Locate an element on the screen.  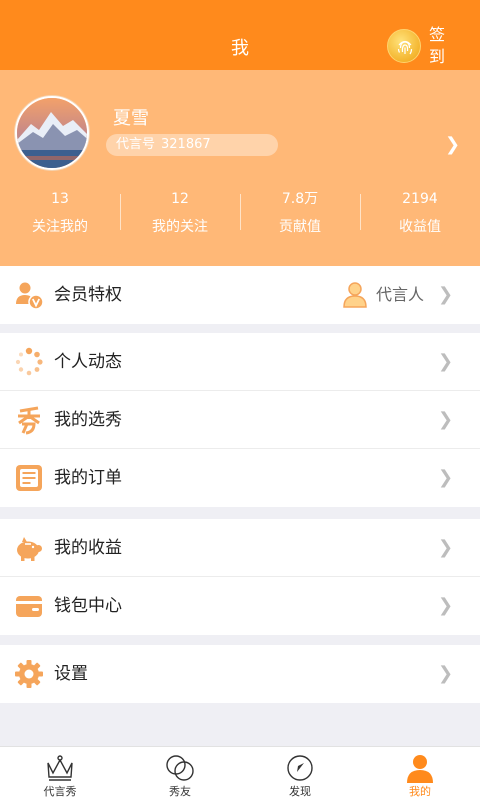
menu-item-settings: 设置 ❯ is located at coordinates (240, 674).